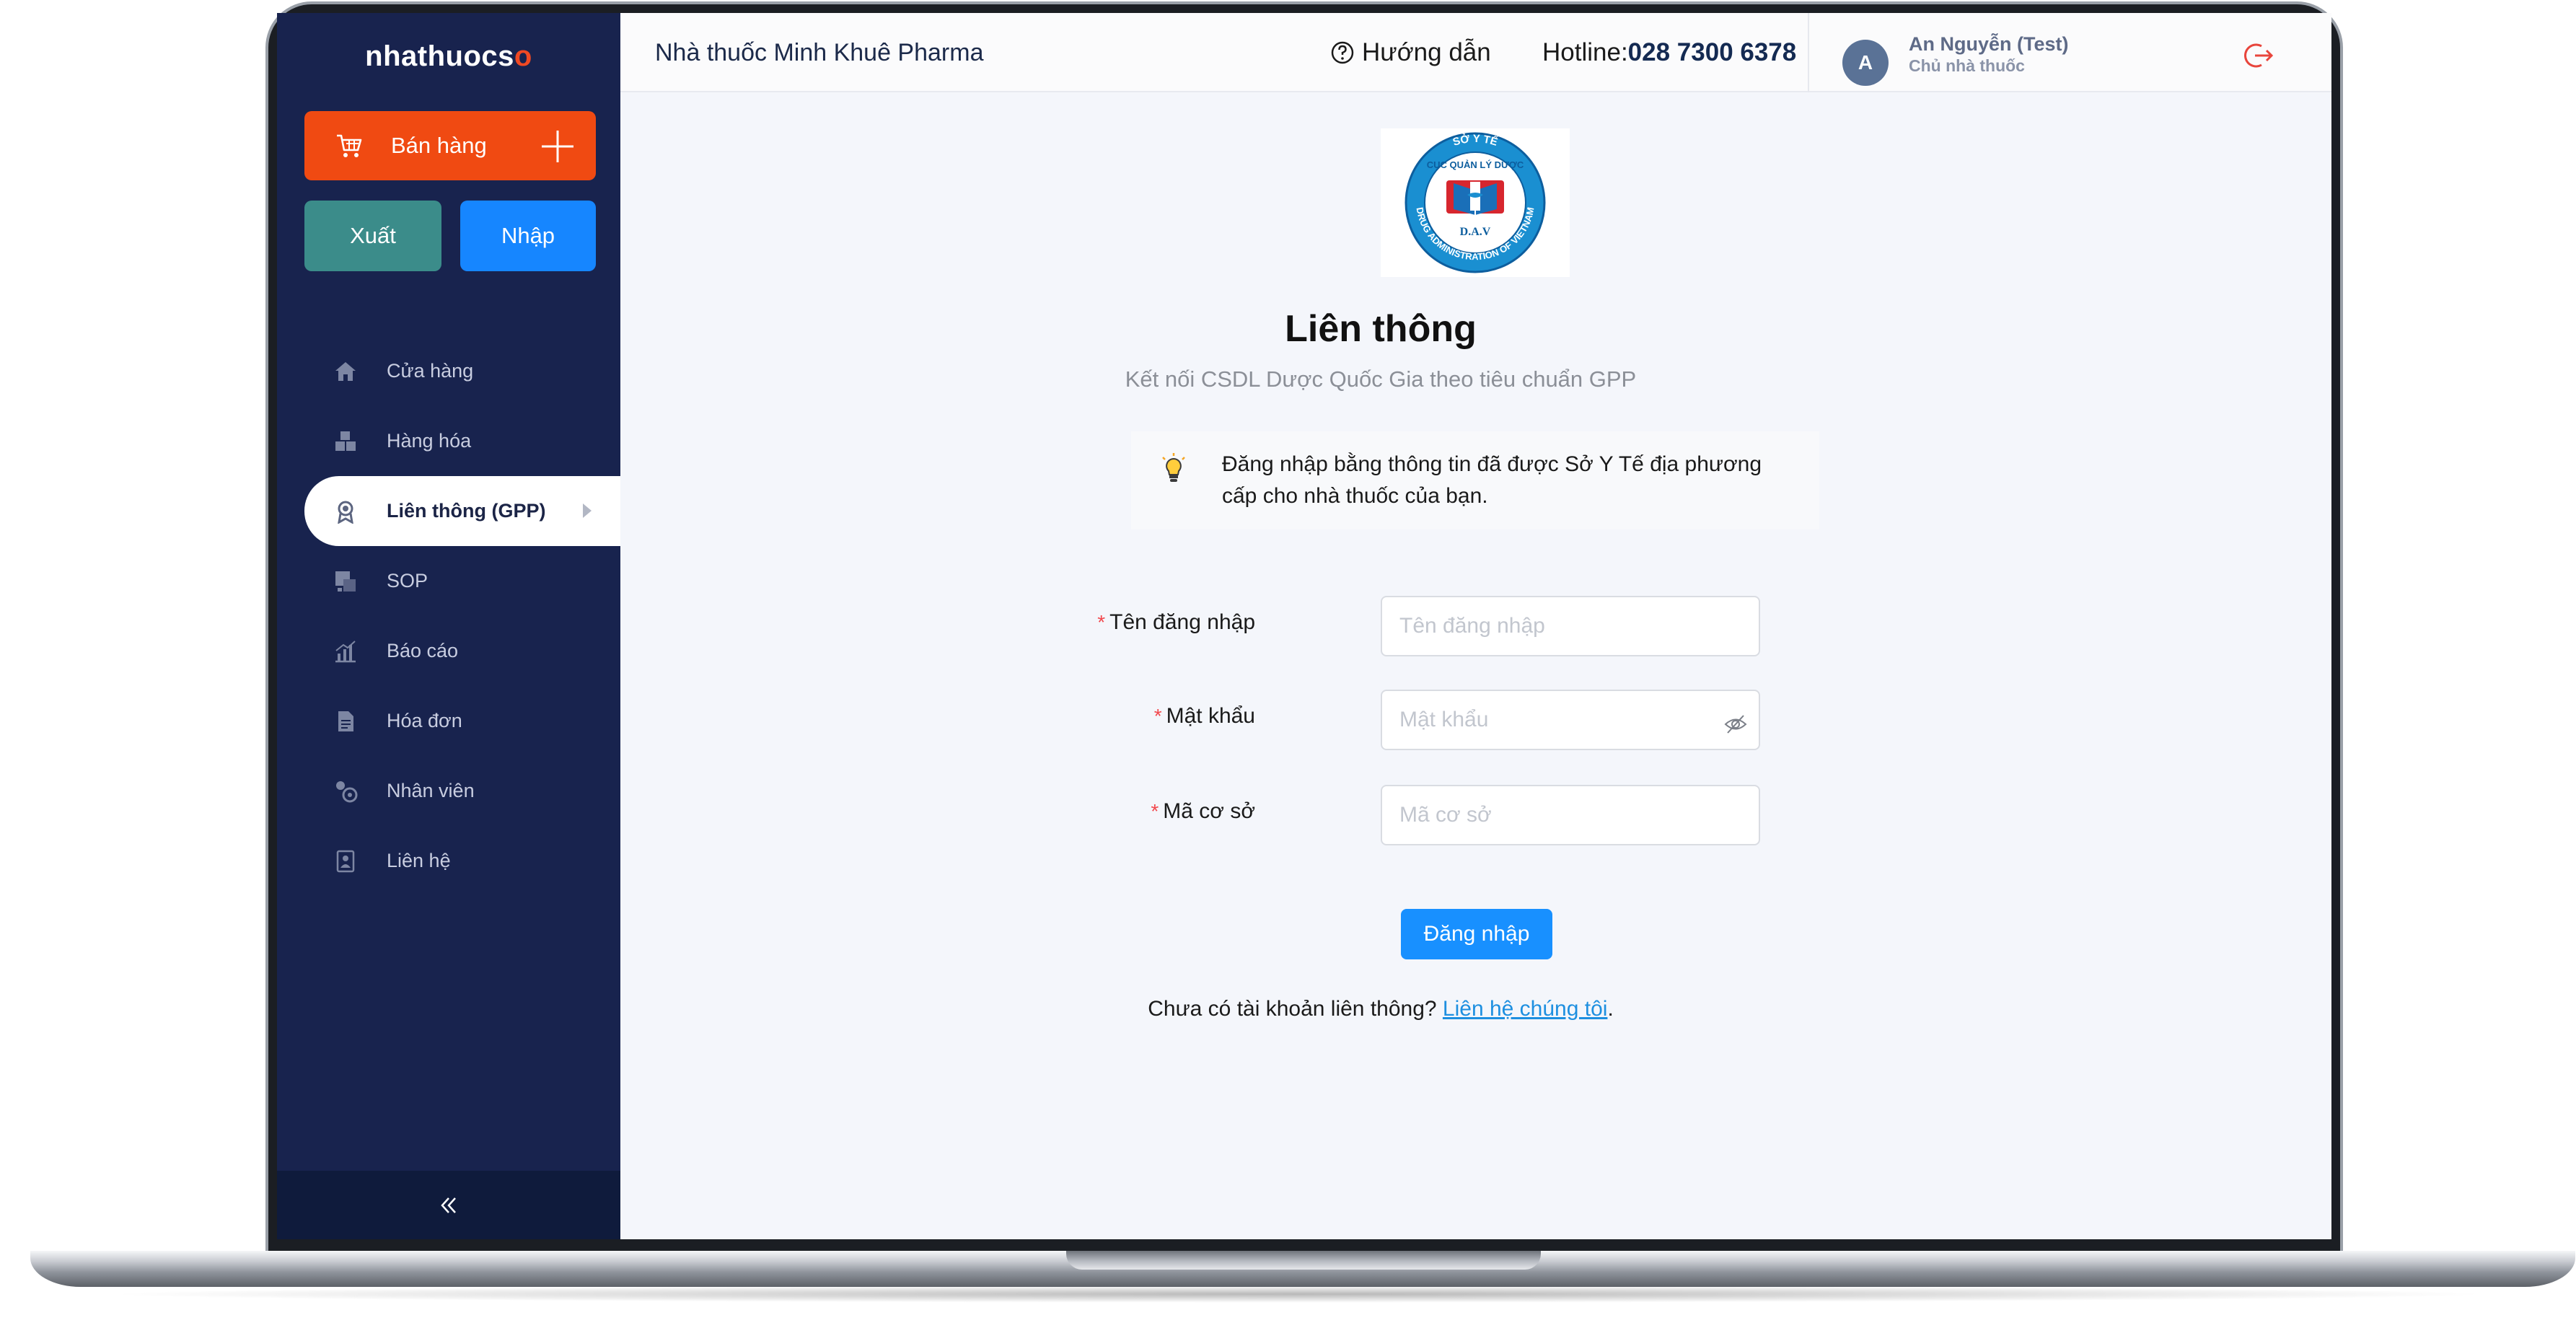 This screenshot has height=1328, width=2576. Describe the element at coordinates (345, 861) in the screenshot. I see `contact-icon` at that location.